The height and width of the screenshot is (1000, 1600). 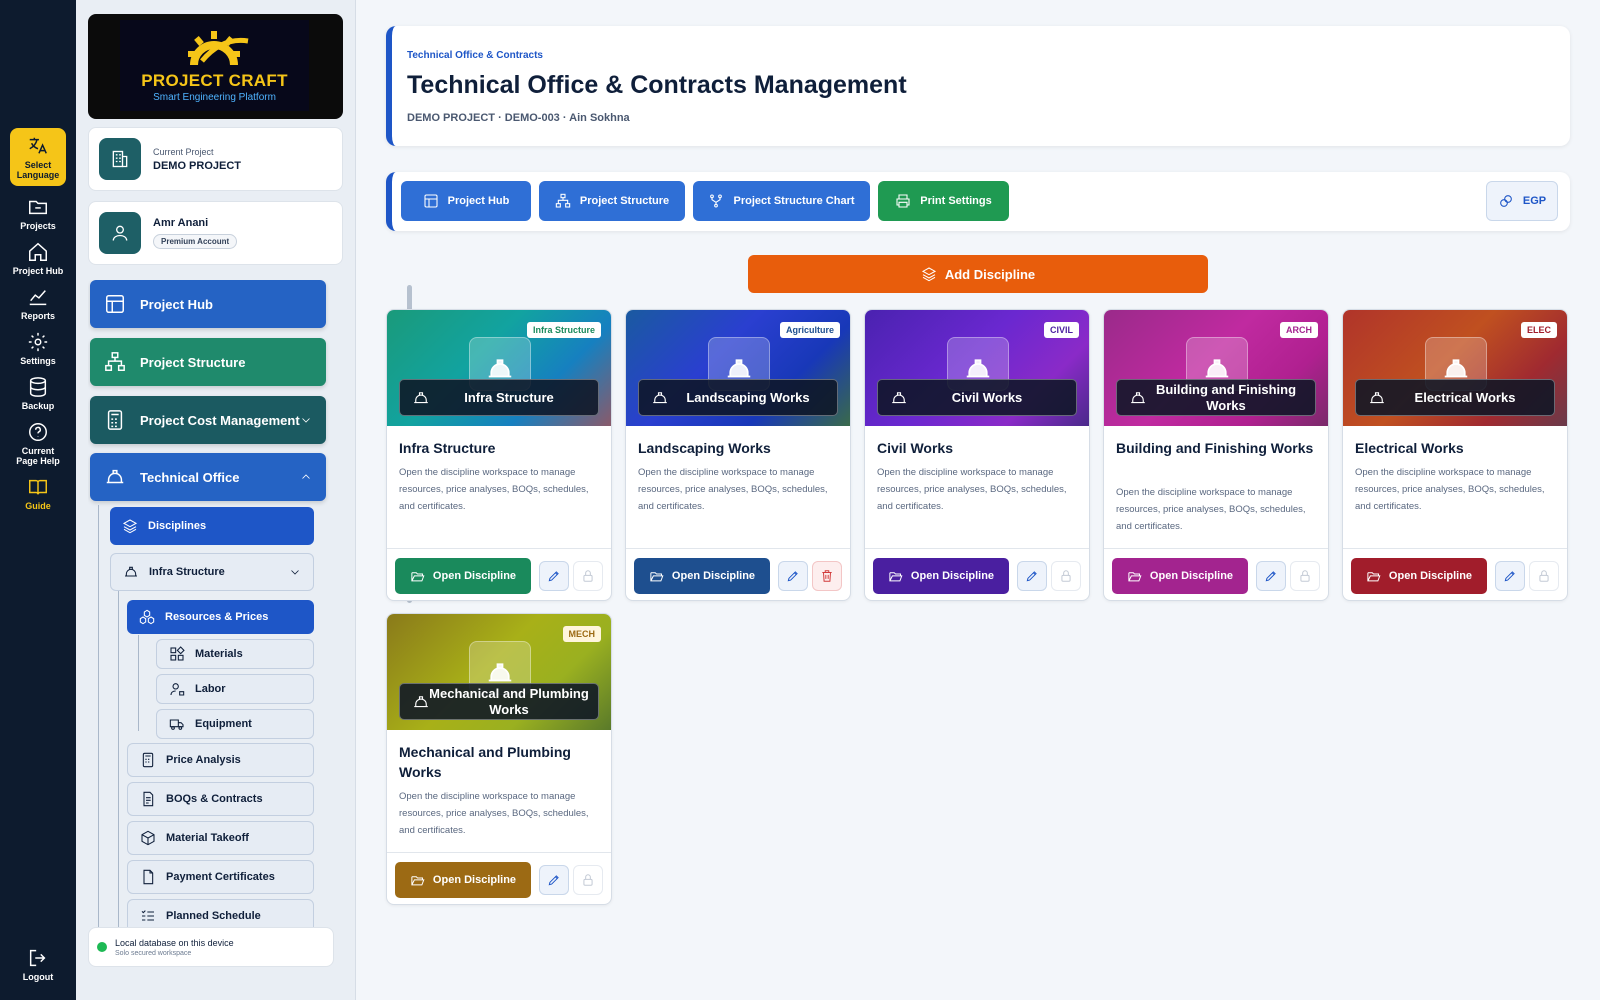 What do you see at coordinates (988, 55) in the screenshot?
I see `breadcrumb: Technical Office & Contracts` at bounding box center [988, 55].